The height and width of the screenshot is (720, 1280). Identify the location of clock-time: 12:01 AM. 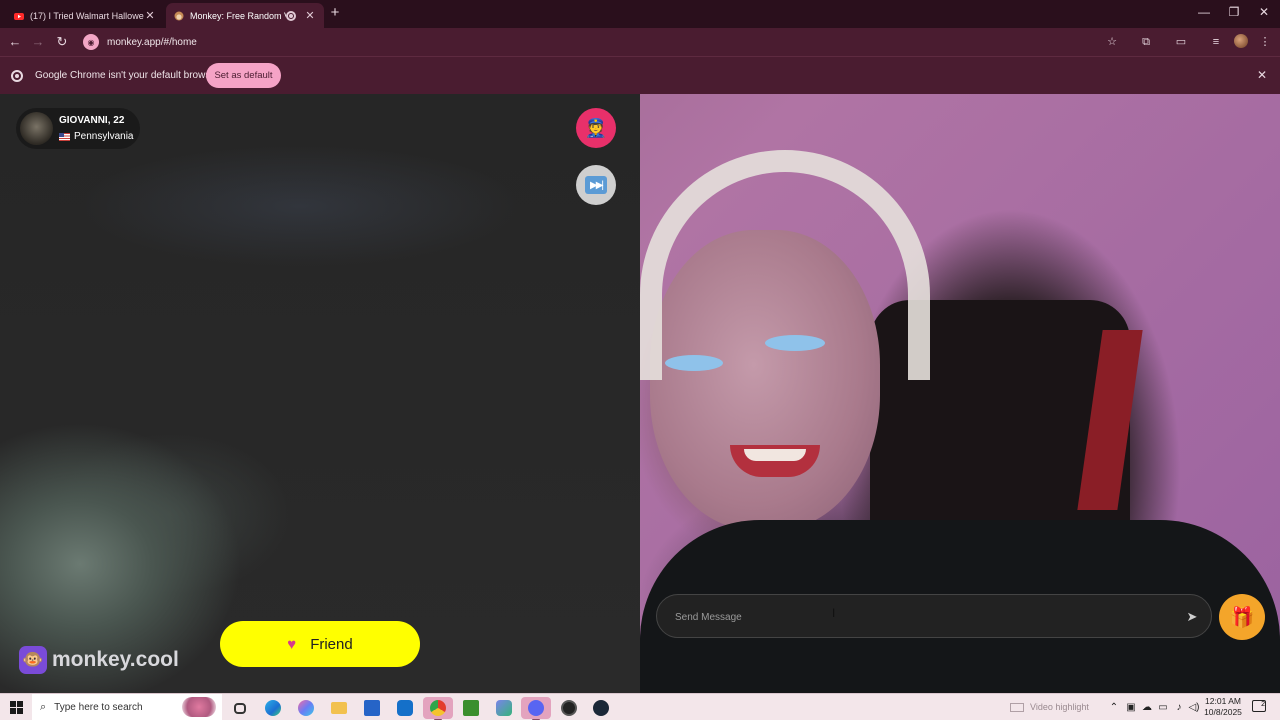
(1223, 701).